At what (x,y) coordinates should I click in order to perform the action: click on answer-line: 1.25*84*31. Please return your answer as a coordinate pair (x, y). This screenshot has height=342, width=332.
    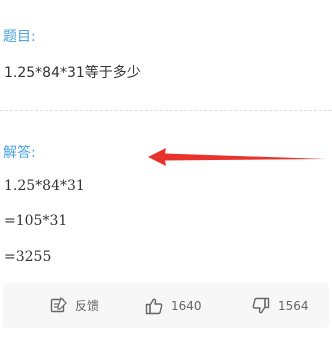
    Looking at the image, I should click on (44, 186).